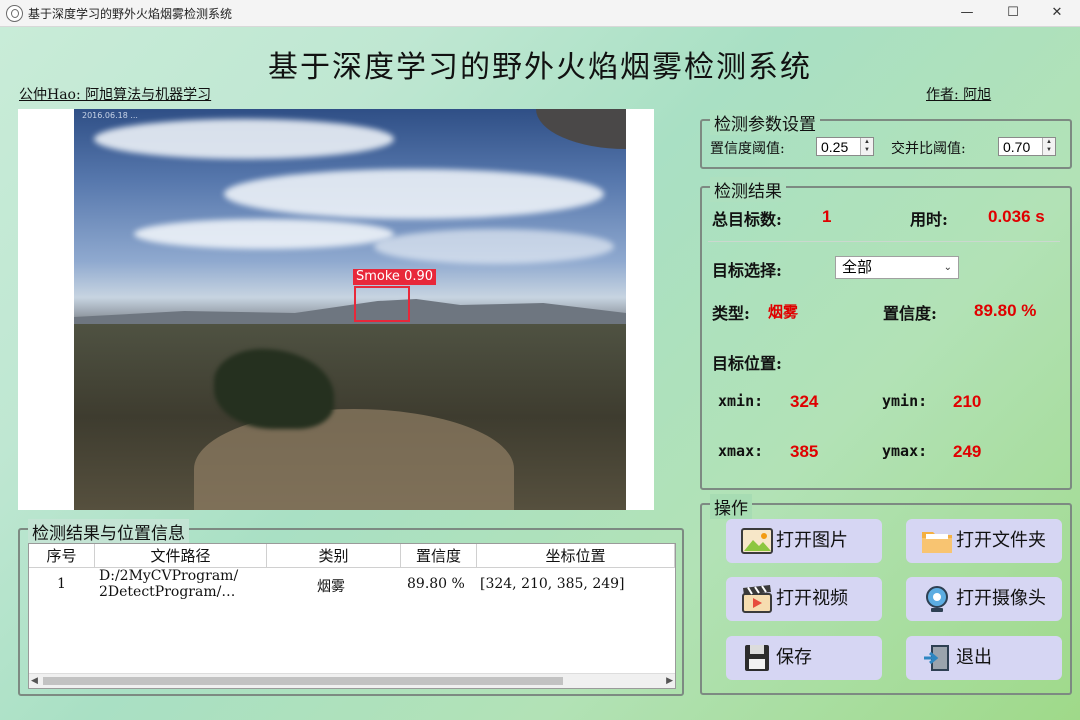  What do you see at coordinates (747, 270) in the screenshot?
I see `target-select-label: 目标选择:` at bounding box center [747, 270].